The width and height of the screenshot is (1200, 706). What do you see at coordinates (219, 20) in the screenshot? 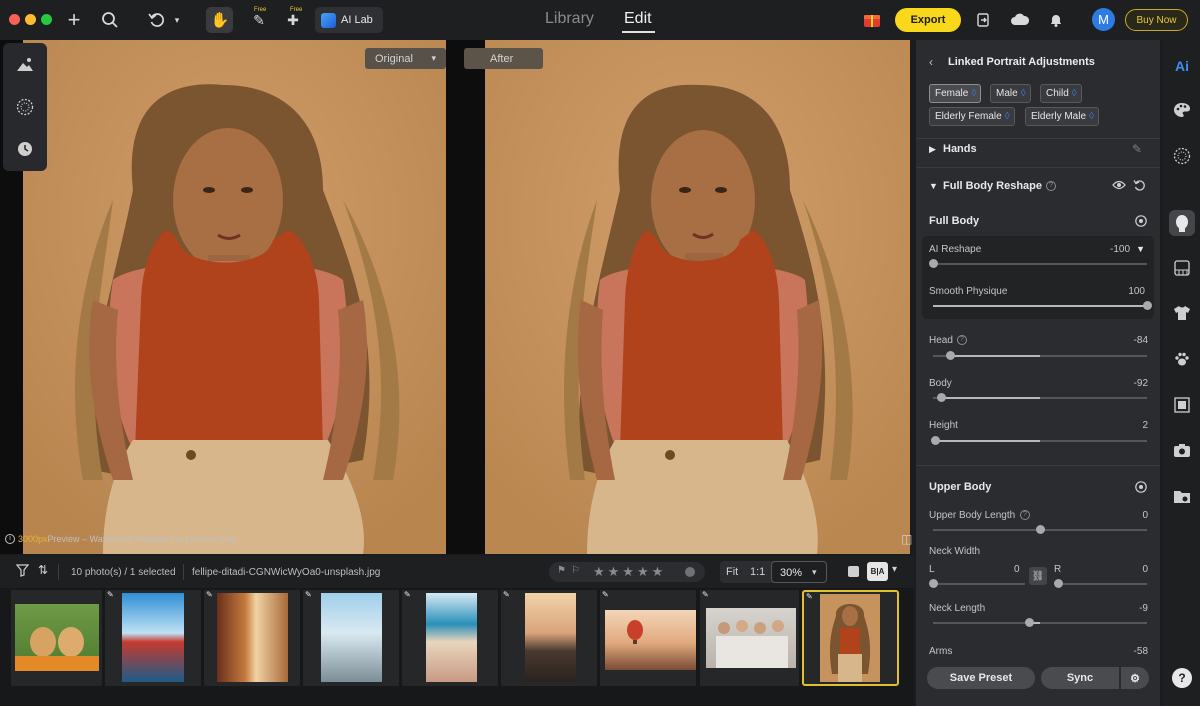
I see `hand-tool-button: ✋` at bounding box center [219, 20].